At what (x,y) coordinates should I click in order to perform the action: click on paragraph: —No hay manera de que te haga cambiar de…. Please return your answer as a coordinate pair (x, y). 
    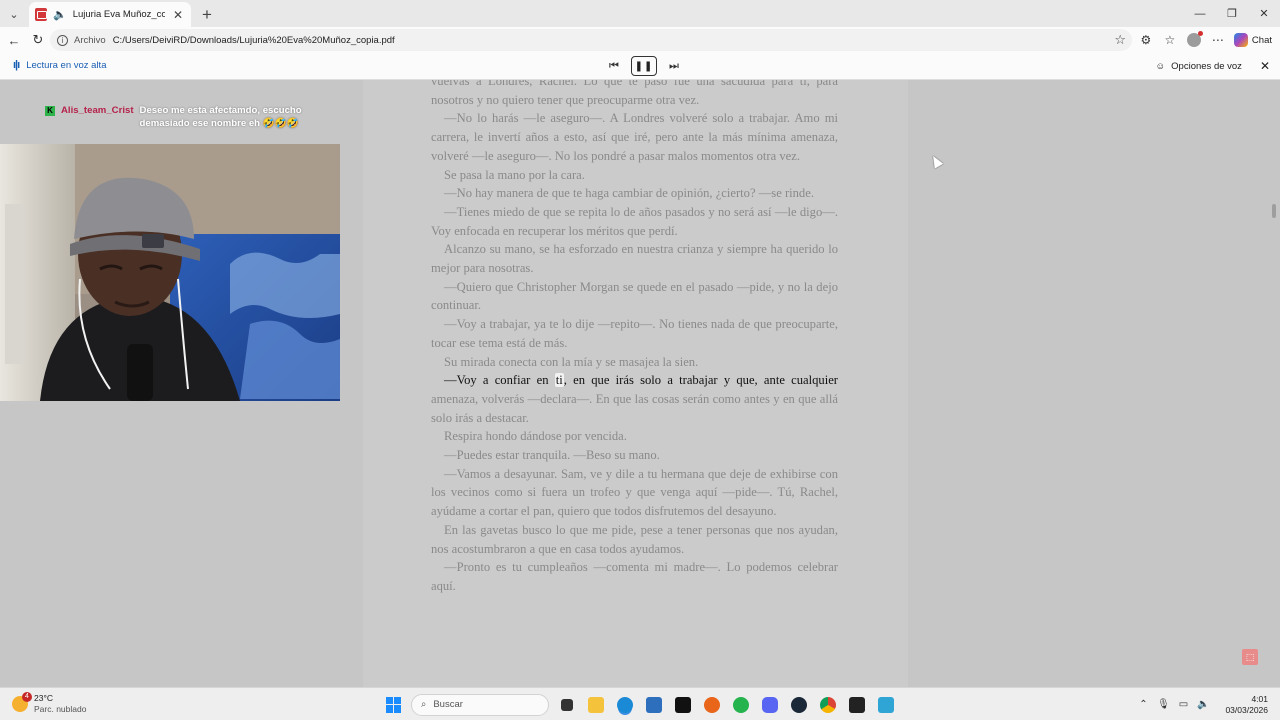
    Looking at the image, I should click on (629, 193).